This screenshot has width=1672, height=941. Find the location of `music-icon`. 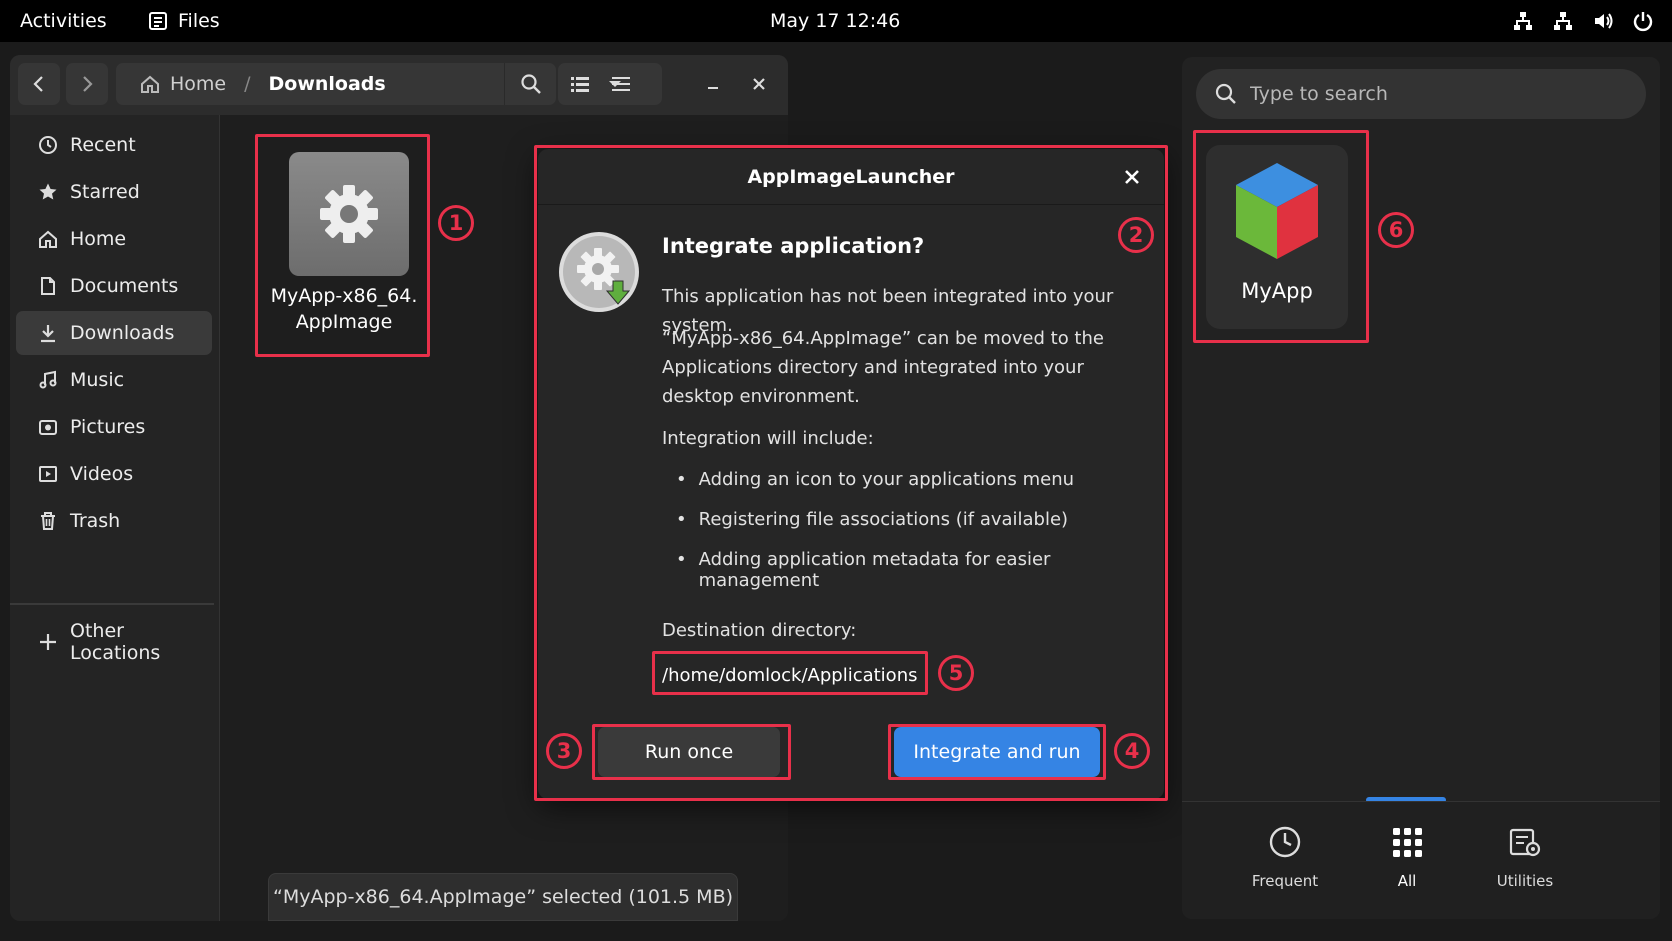

music-icon is located at coordinates (48, 379).